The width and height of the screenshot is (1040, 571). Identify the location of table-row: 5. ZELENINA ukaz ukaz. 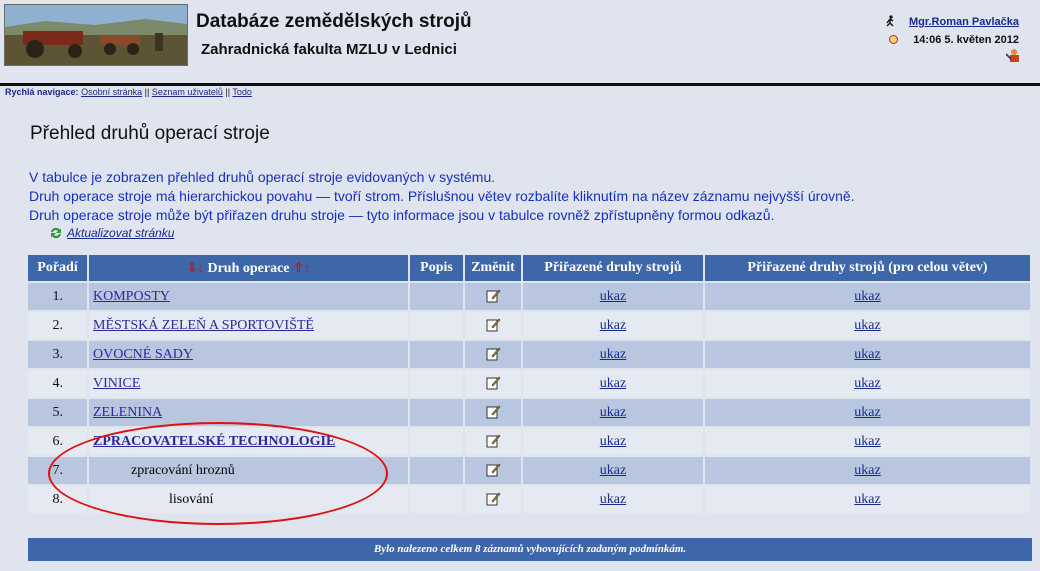
(529, 412).